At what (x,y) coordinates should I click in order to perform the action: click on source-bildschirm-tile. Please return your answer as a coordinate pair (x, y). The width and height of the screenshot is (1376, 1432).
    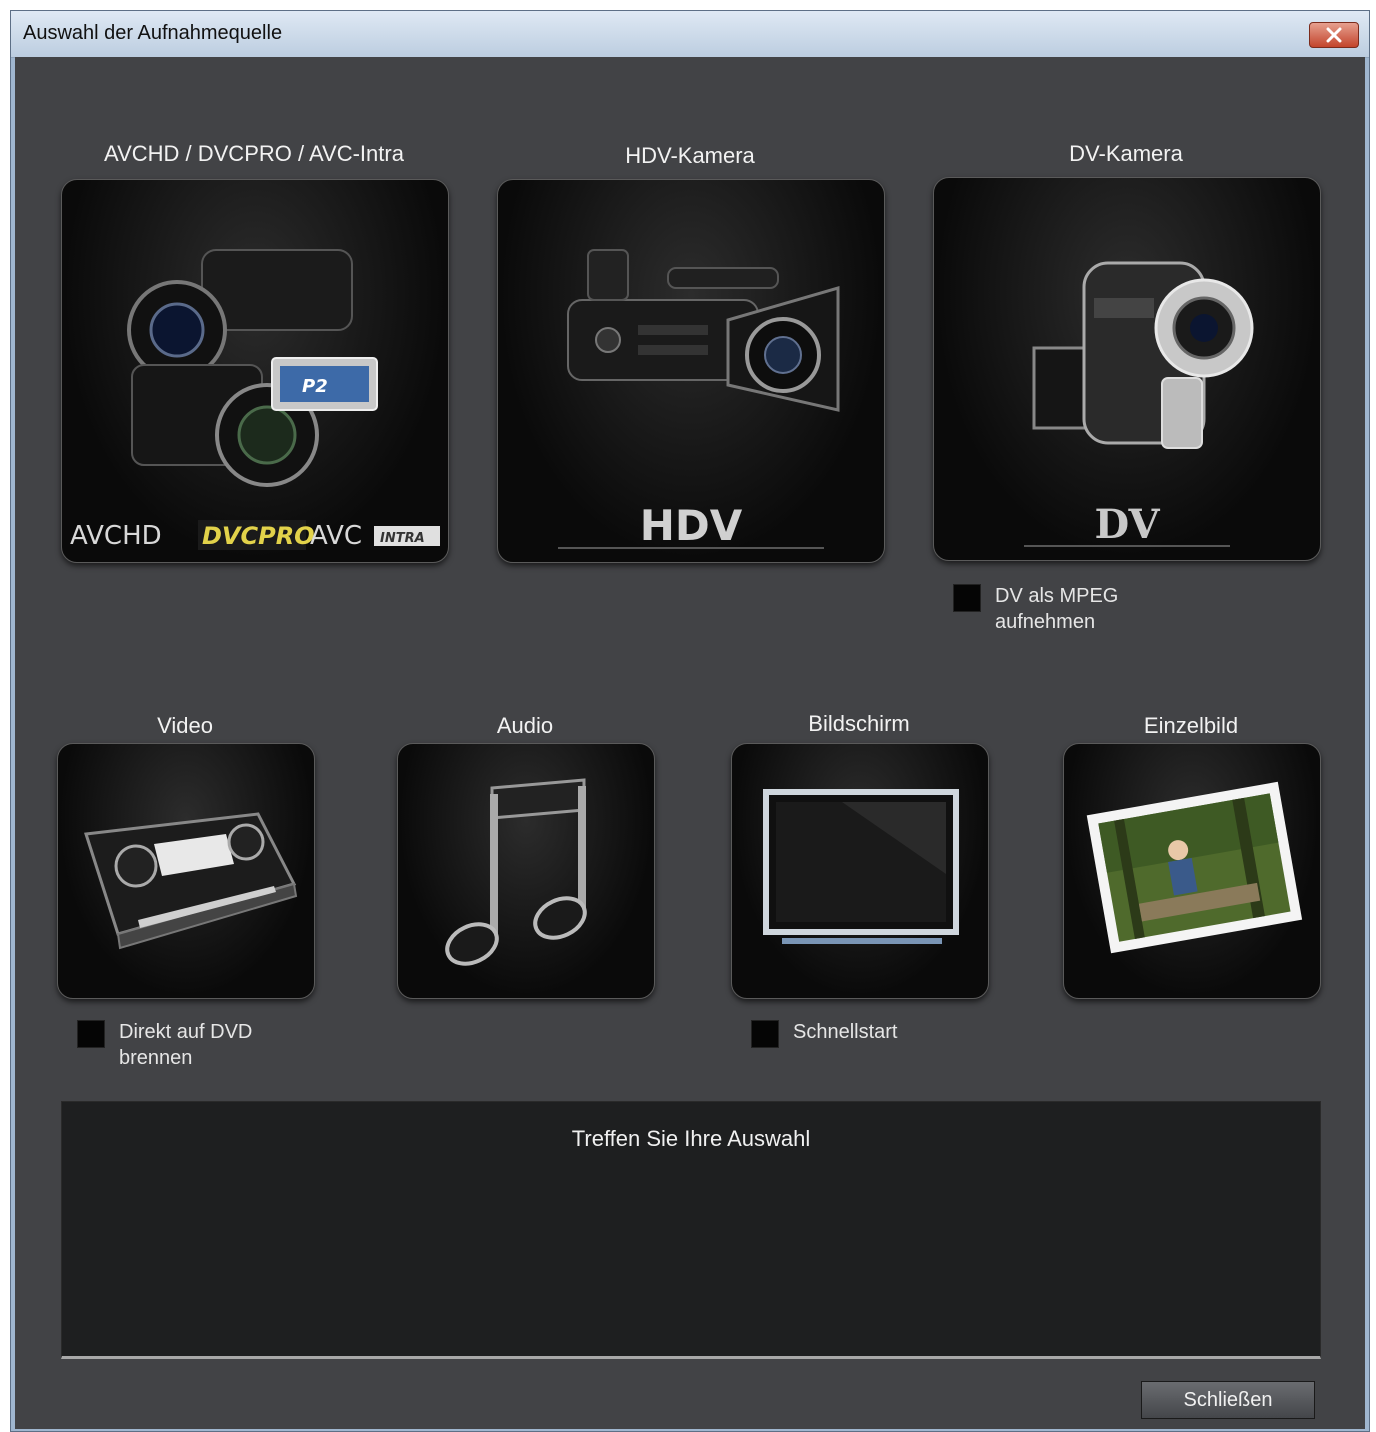
    Looking at the image, I should click on (860, 871).